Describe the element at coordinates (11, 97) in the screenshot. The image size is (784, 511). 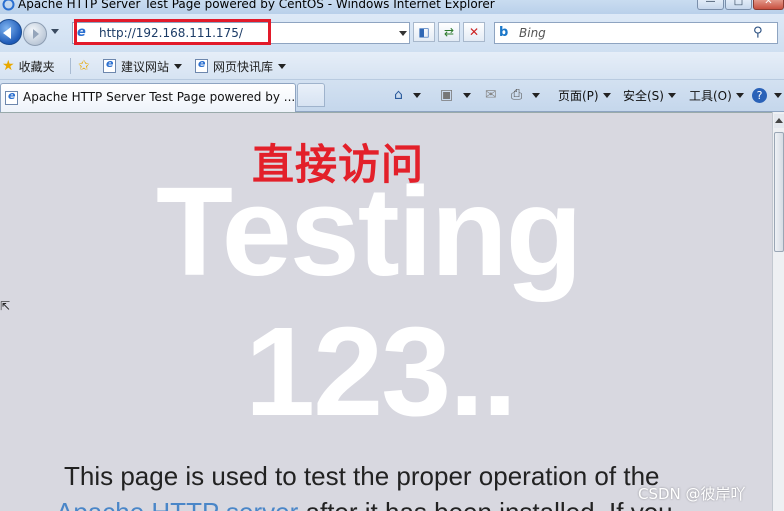
I see `tab-favicon-icon` at that location.